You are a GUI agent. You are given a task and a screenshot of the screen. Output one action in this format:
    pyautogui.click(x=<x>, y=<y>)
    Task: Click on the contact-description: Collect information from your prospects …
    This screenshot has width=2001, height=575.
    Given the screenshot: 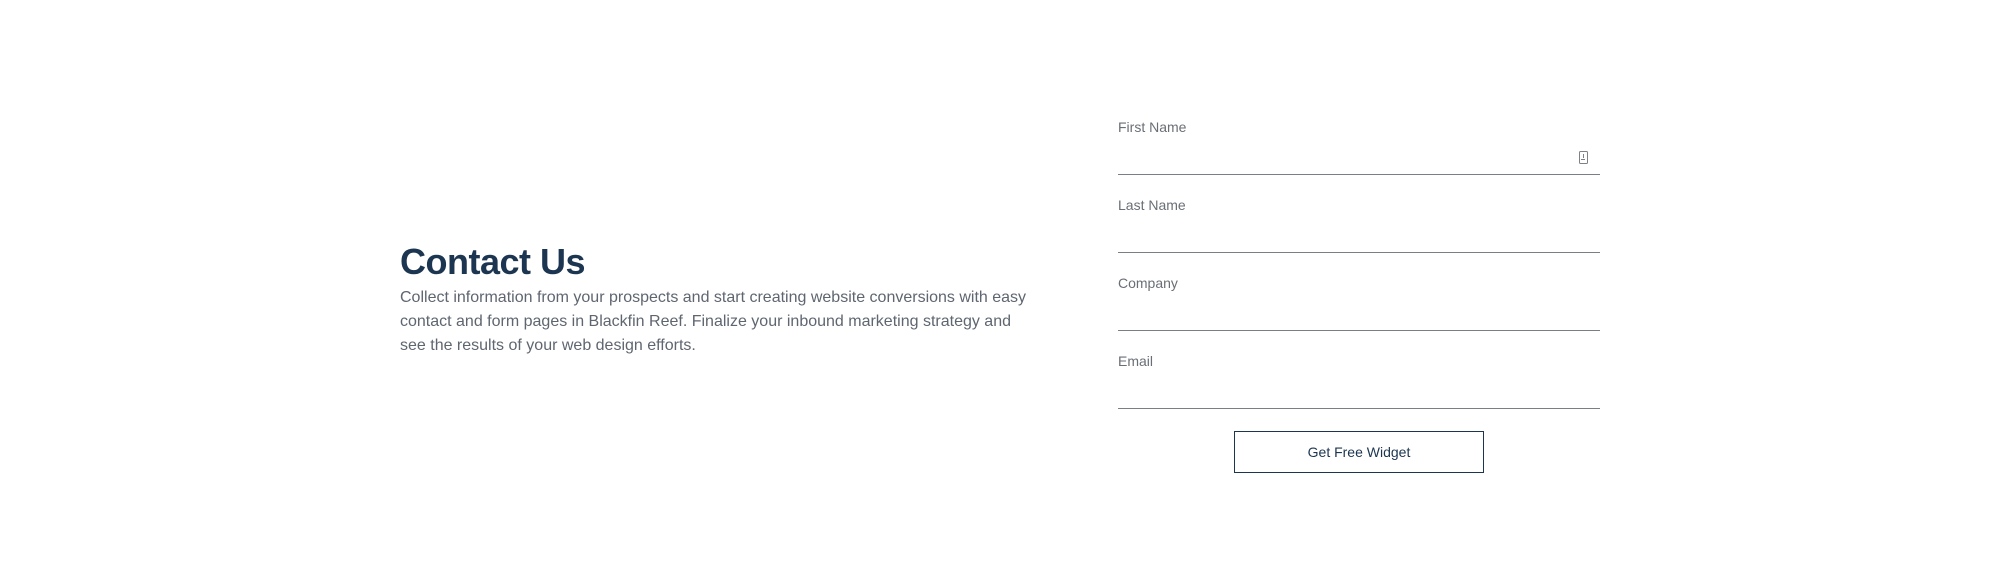 What is the action you would take?
    pyautogui.click(x=713, y=321)
    